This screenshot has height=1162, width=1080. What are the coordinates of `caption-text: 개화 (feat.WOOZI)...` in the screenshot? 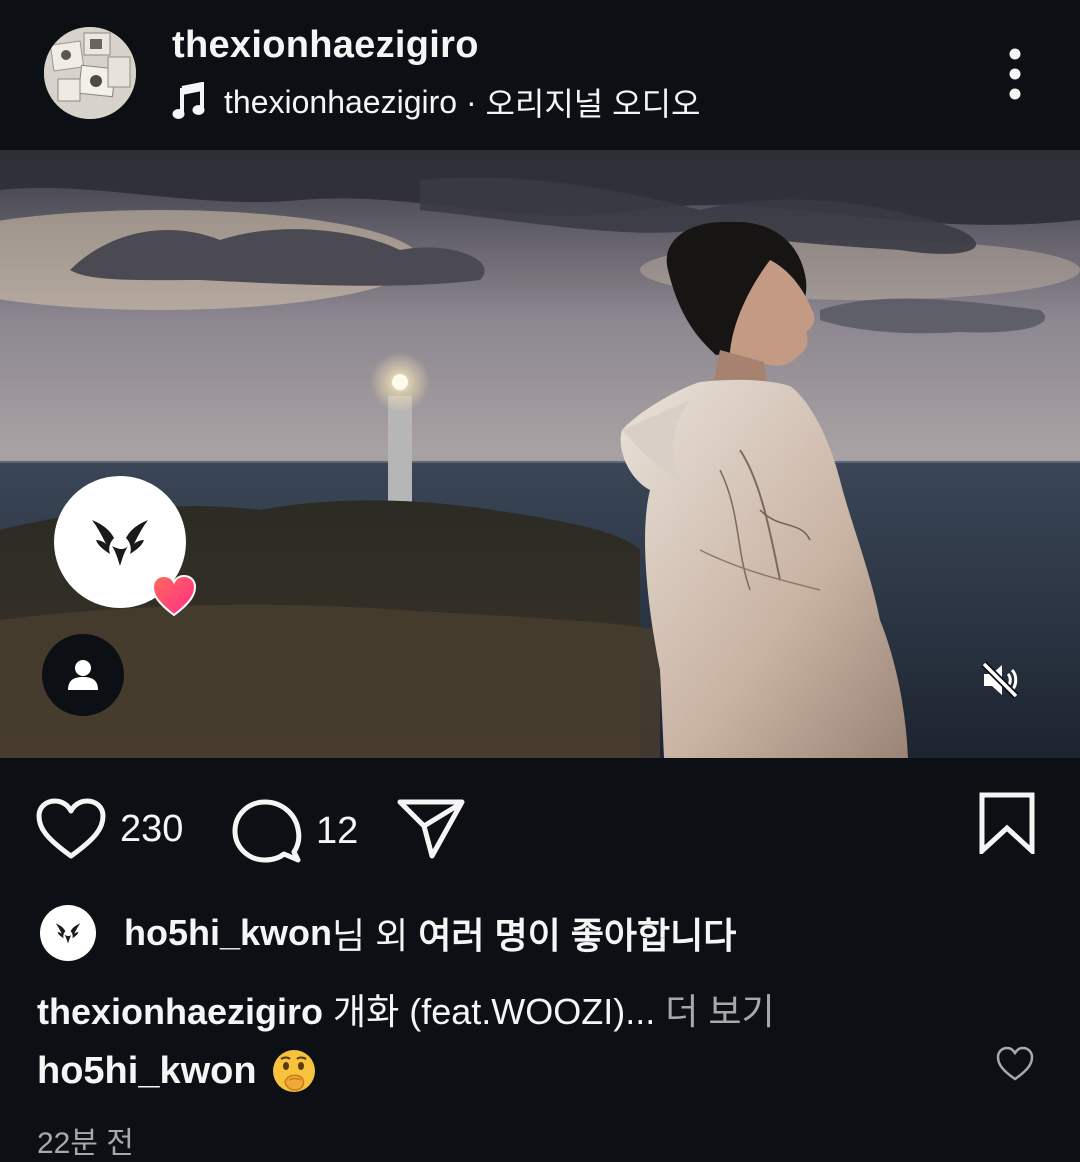 It's located at (489, 1011).